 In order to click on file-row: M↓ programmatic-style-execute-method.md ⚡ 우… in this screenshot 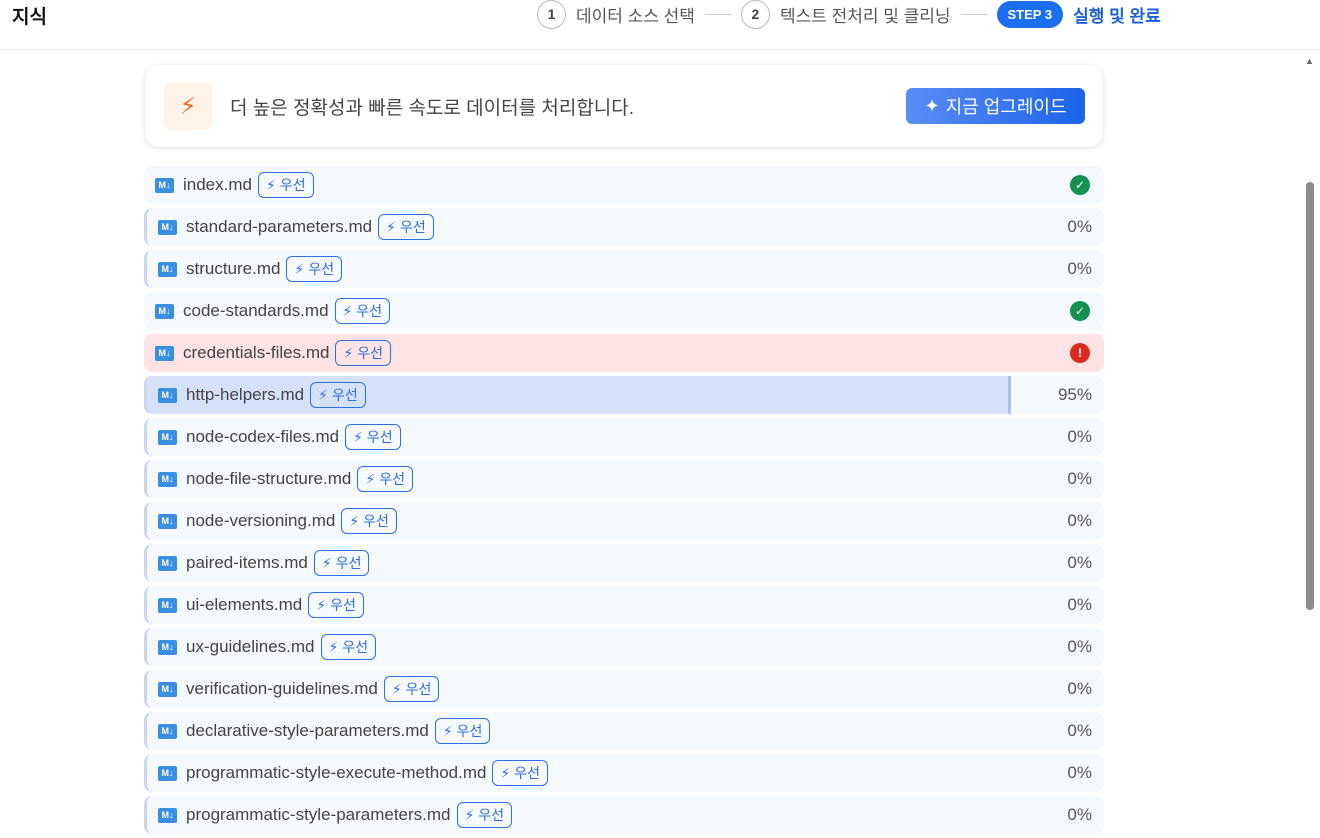, I will do `click(624, 773)`.